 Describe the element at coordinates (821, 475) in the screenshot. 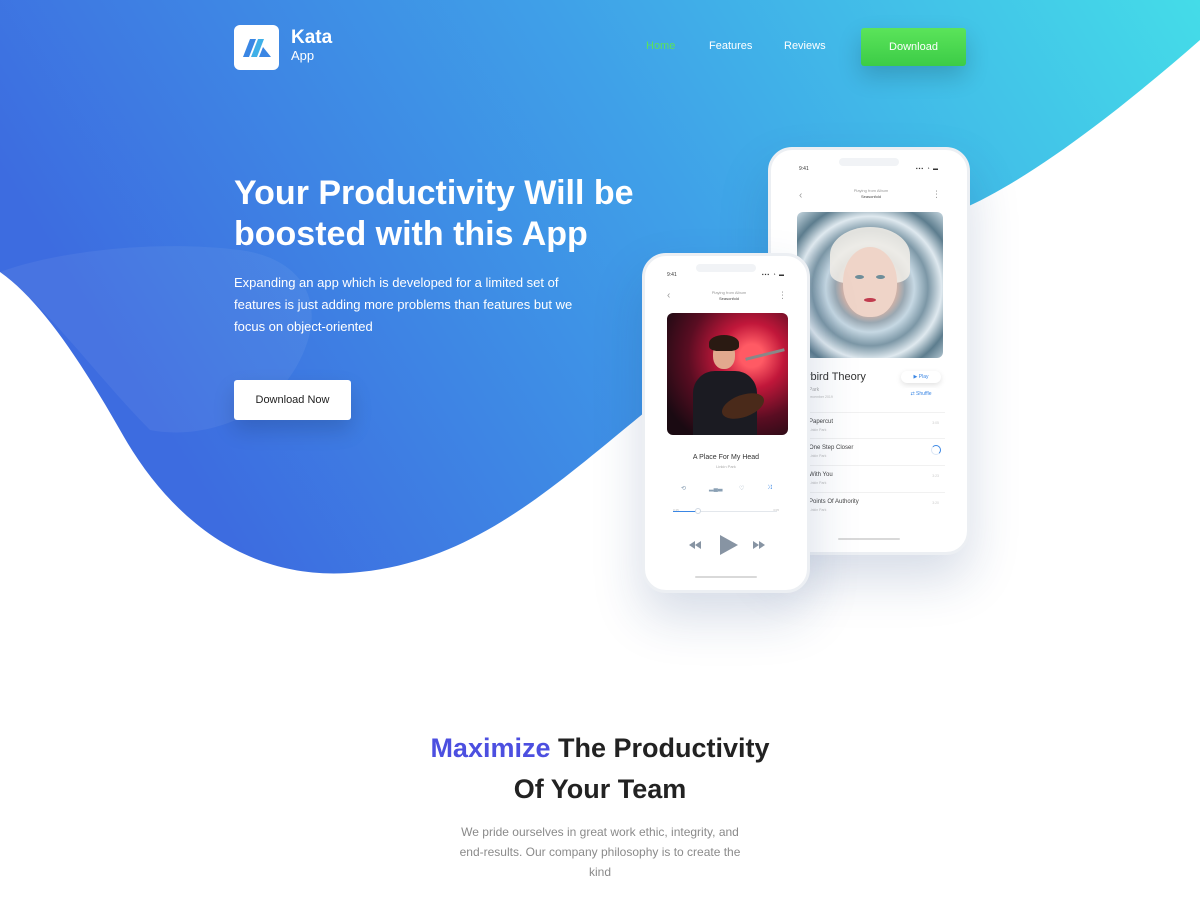

I see `track-title: With You` at that location.